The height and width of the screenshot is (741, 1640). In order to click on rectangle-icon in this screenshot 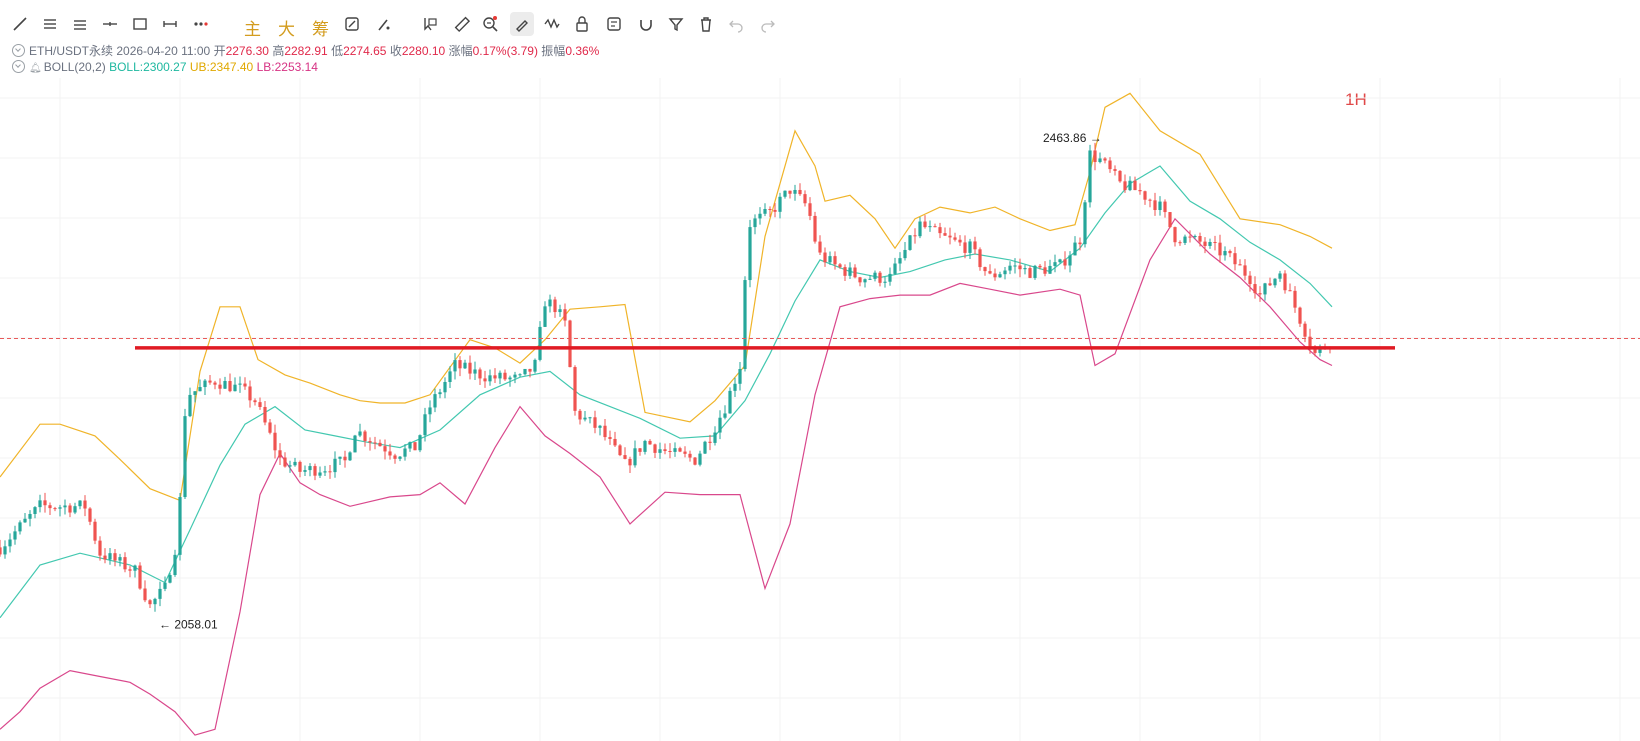, I will do `click(140, 24)`.